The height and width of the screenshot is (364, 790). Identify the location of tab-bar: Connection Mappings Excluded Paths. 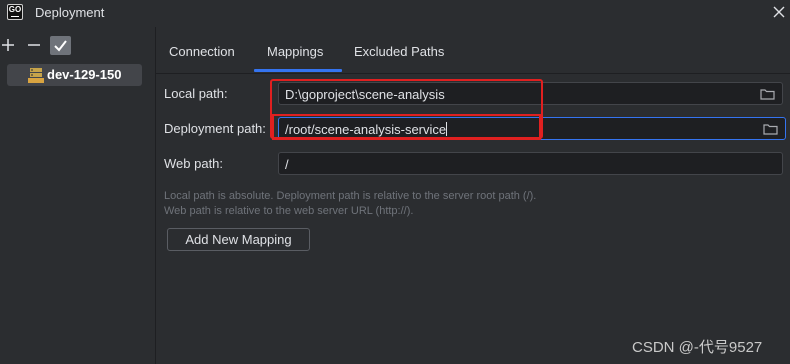
(473, 50).